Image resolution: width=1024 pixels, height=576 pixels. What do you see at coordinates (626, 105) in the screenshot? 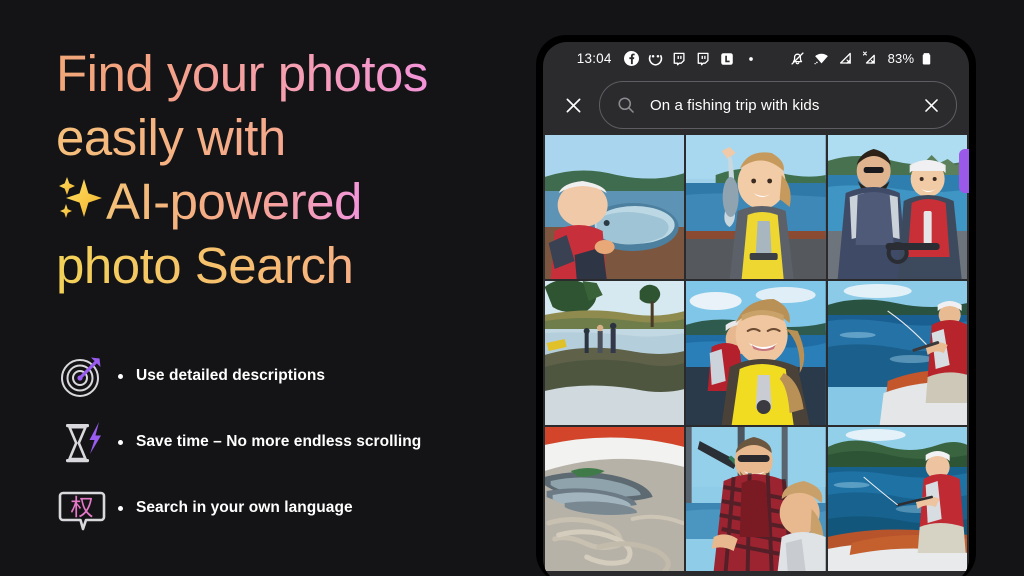
I see `search-icon` at bounding box center [626, 105].